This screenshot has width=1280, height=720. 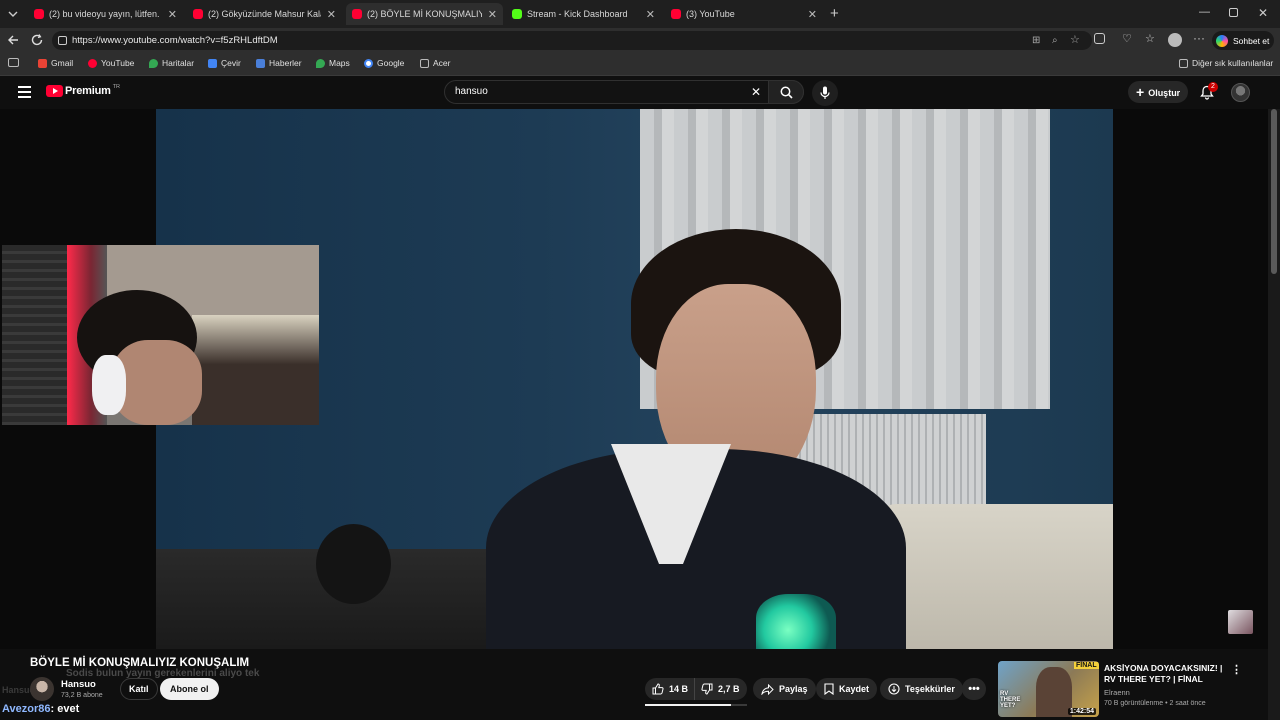 What do you see at coordinates (1075, 40) in the screenshot?
I see `favorite-star-icon: ☆` at bounding box center [1075, 40].